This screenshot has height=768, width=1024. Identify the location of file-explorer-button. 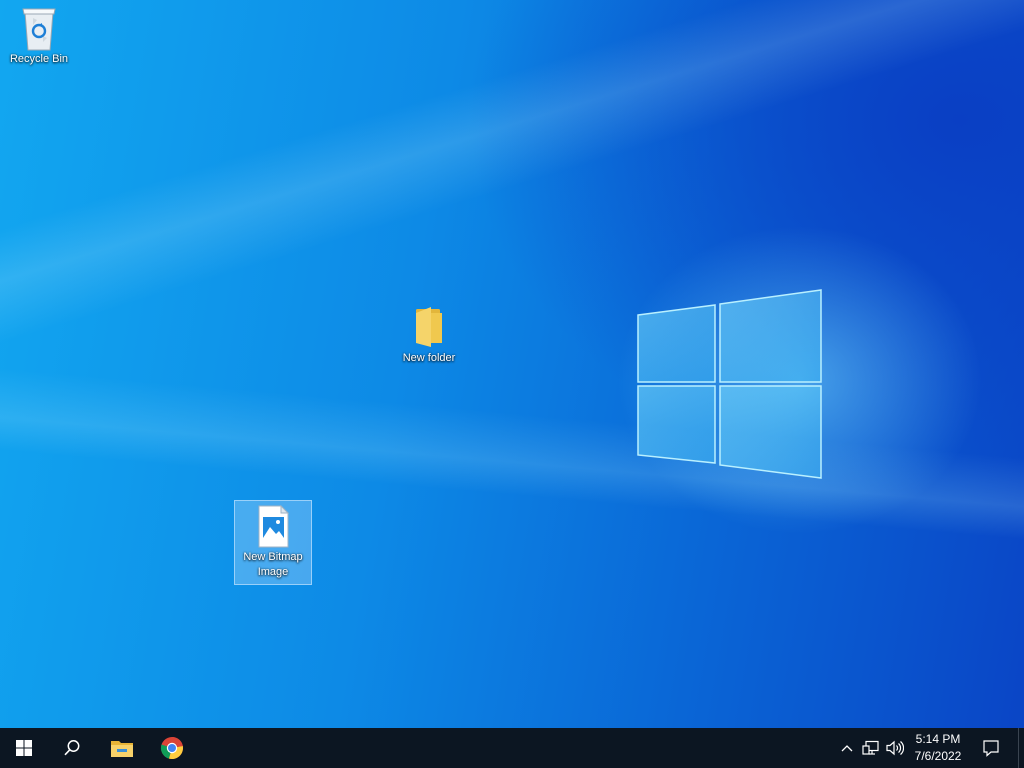
(122, 748).